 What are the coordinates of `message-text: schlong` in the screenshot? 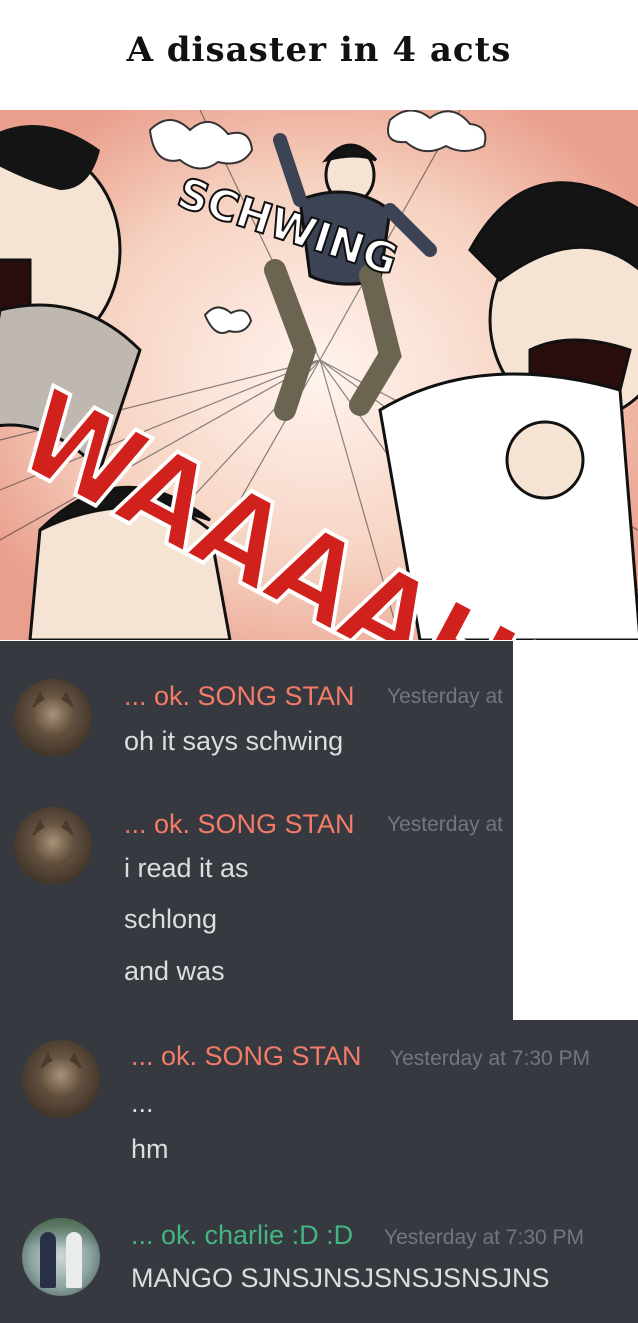 It's located at (171, 919).